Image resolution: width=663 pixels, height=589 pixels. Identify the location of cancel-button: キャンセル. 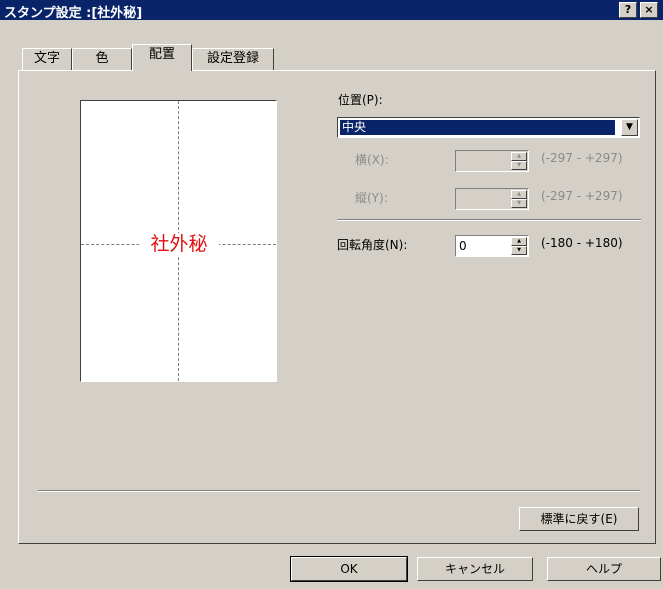
(475, 569).